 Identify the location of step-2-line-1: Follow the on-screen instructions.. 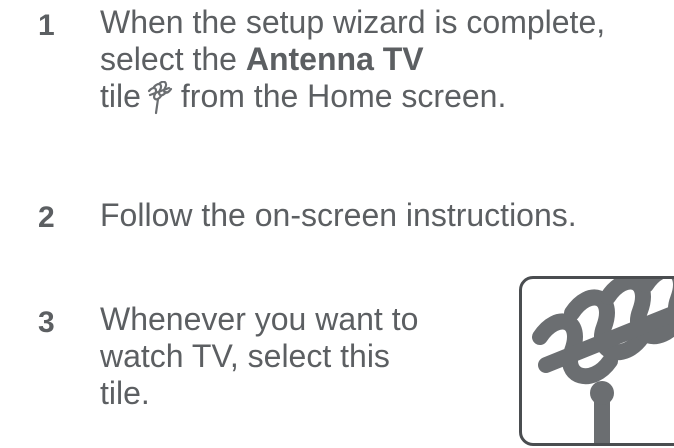
(338, 215).